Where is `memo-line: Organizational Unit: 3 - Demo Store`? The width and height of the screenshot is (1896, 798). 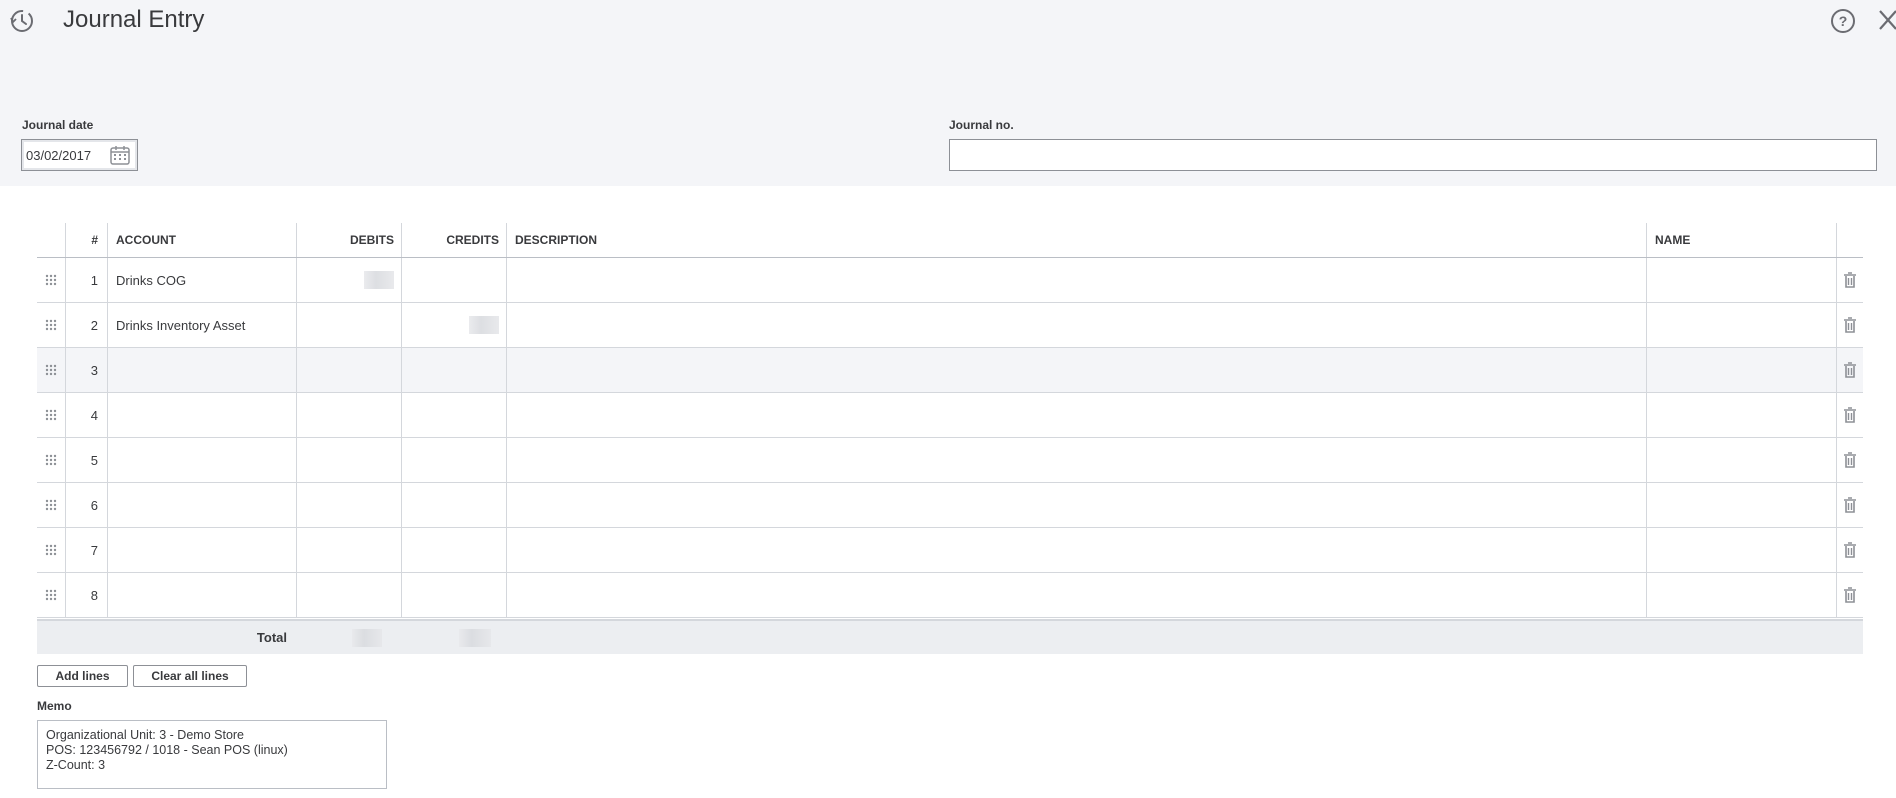
memo-line: Organizational Unit: 3 - Demo Store is located at coordinates (145, 735).